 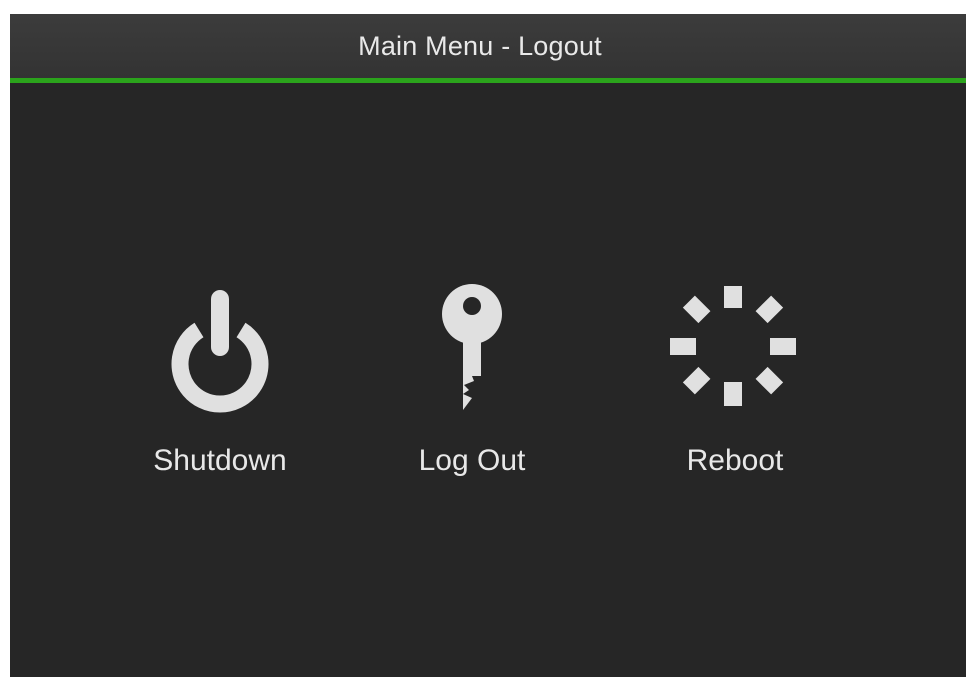 I want to click on shutdown-label: Shutdown, so click(x=220, y=460).